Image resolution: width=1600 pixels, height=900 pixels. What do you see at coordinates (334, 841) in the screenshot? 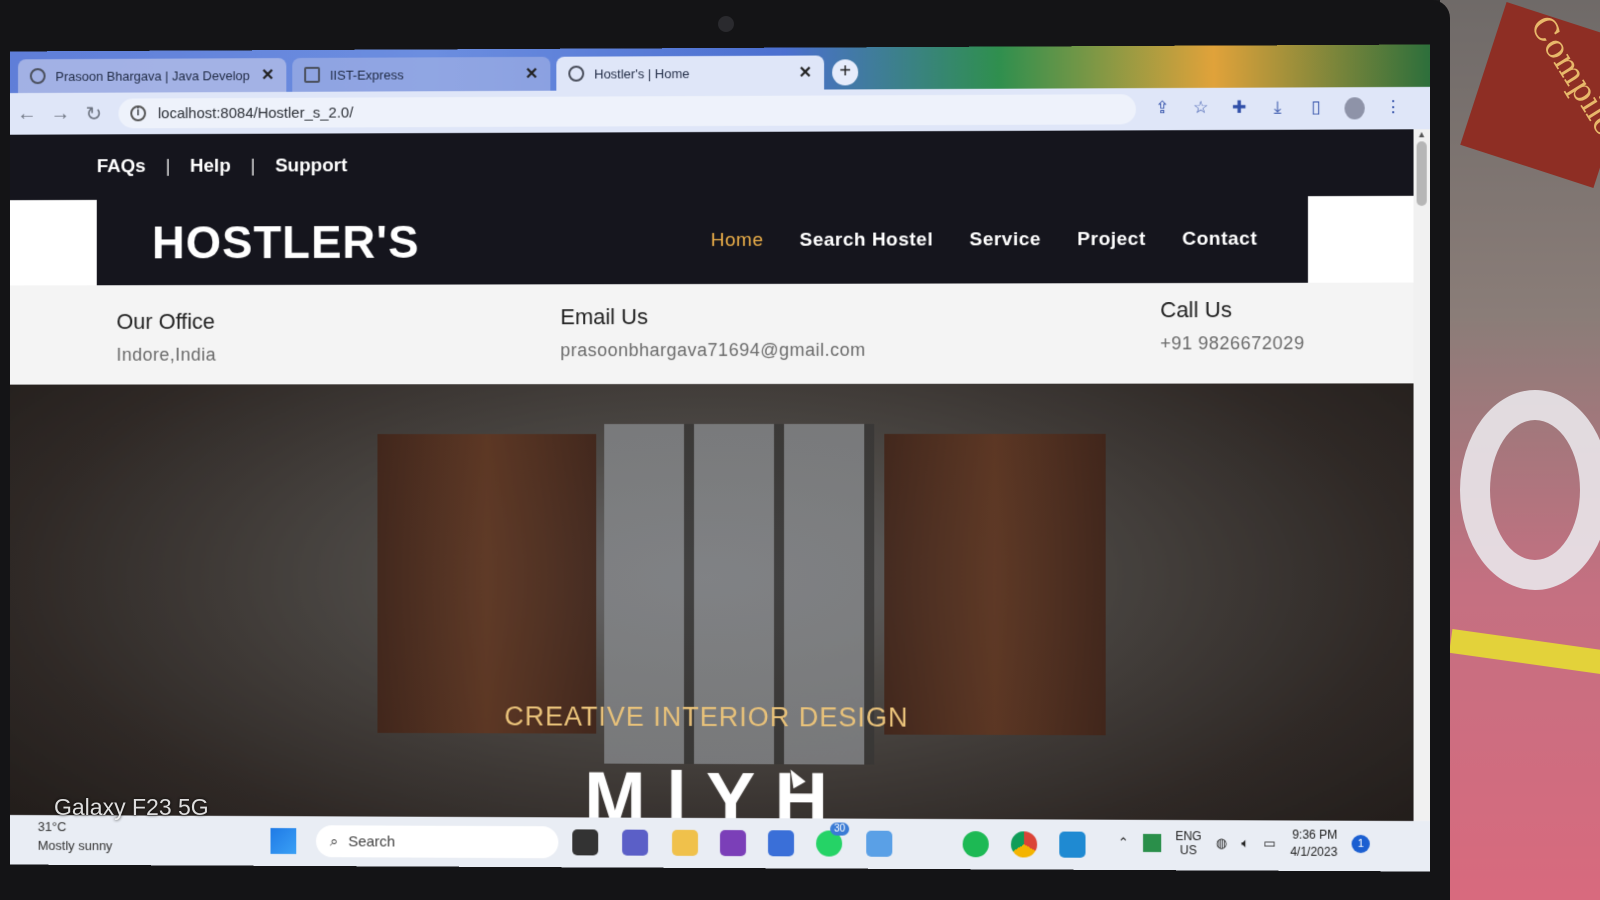
I see `search-icon: ⌕` at bounding box center [334, 841].